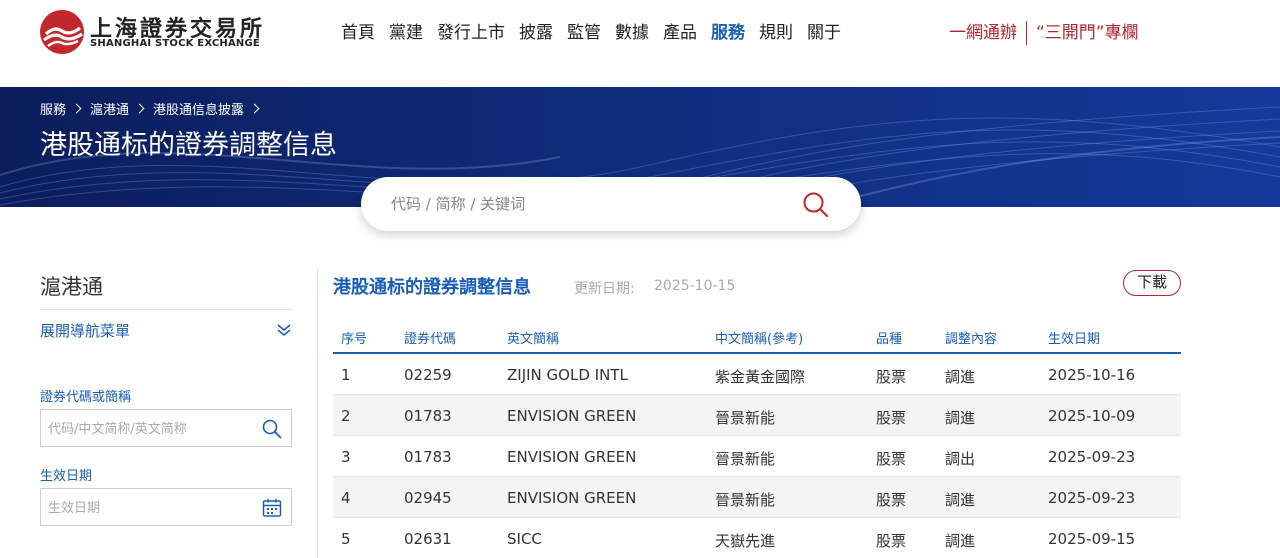 Image resolution: width=1280 pixels, height=558 pixels. What do you see at coordinates (1074, 339) in the screenshot?
I see `column-header: 生效日期` at bounding box center [1074, 339].